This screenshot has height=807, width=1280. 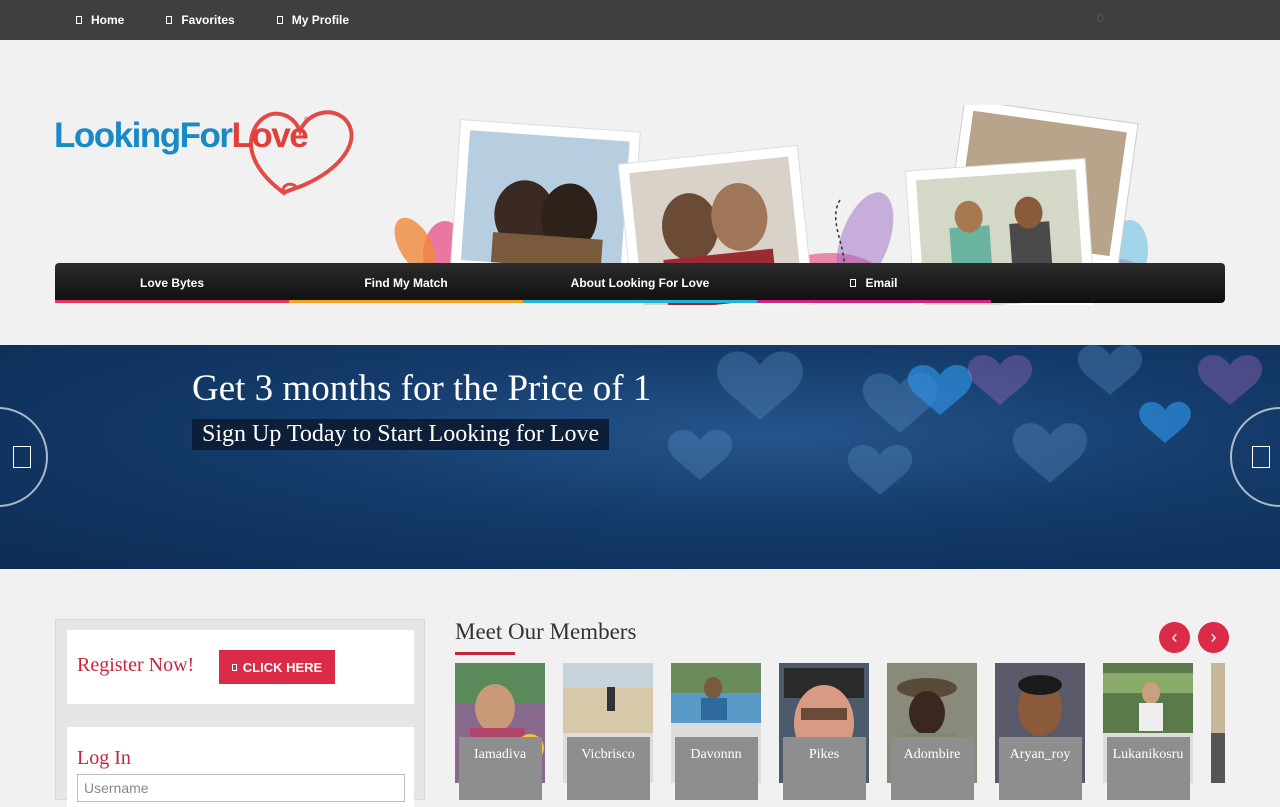 I want to click on register-click-here-button: CLICK HERE, so click(x=277, y=667).